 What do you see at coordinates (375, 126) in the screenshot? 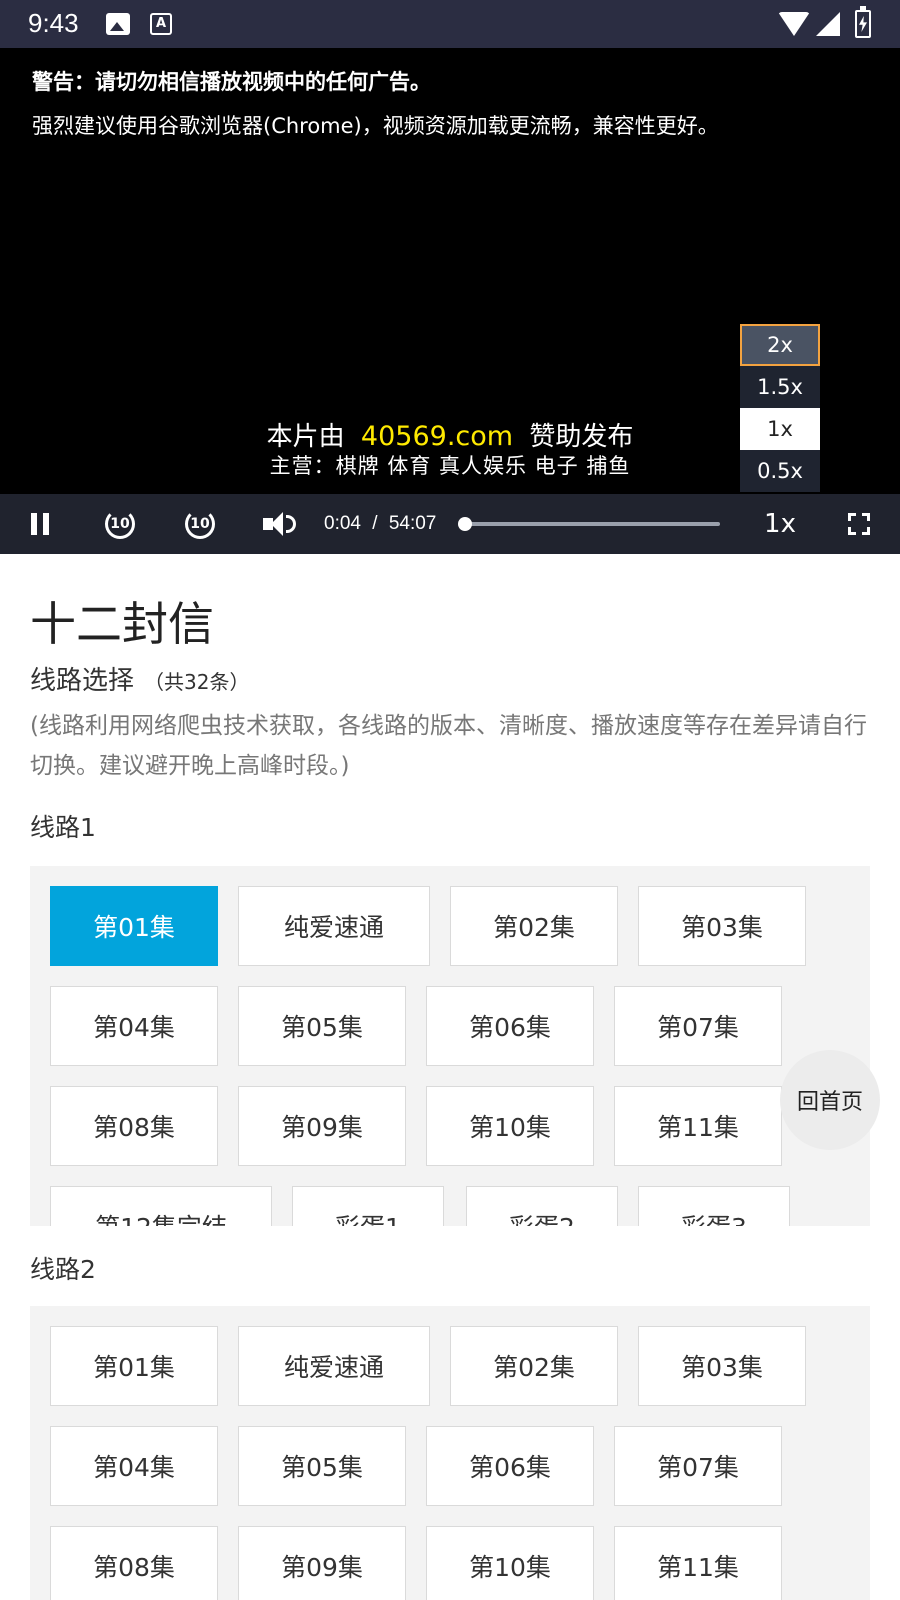
I see `warning-text: 强烈建议使用谷歌浏览器(Chrome)，视频资源加载更流畅，兼容性更好。` at bounding box center [375, 126].